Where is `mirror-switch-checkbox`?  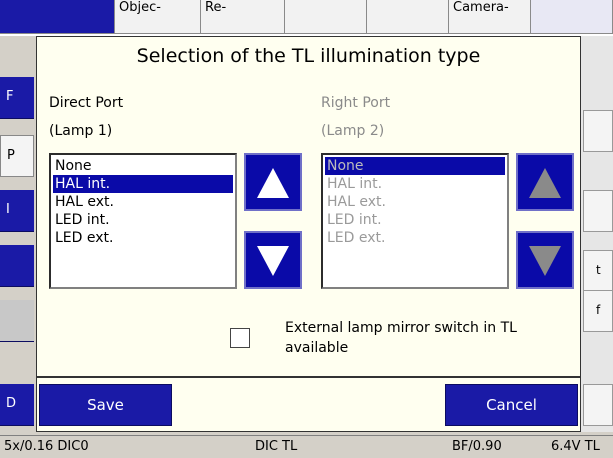 mirror-switch-checkbox is located at coordinates (240, 338).